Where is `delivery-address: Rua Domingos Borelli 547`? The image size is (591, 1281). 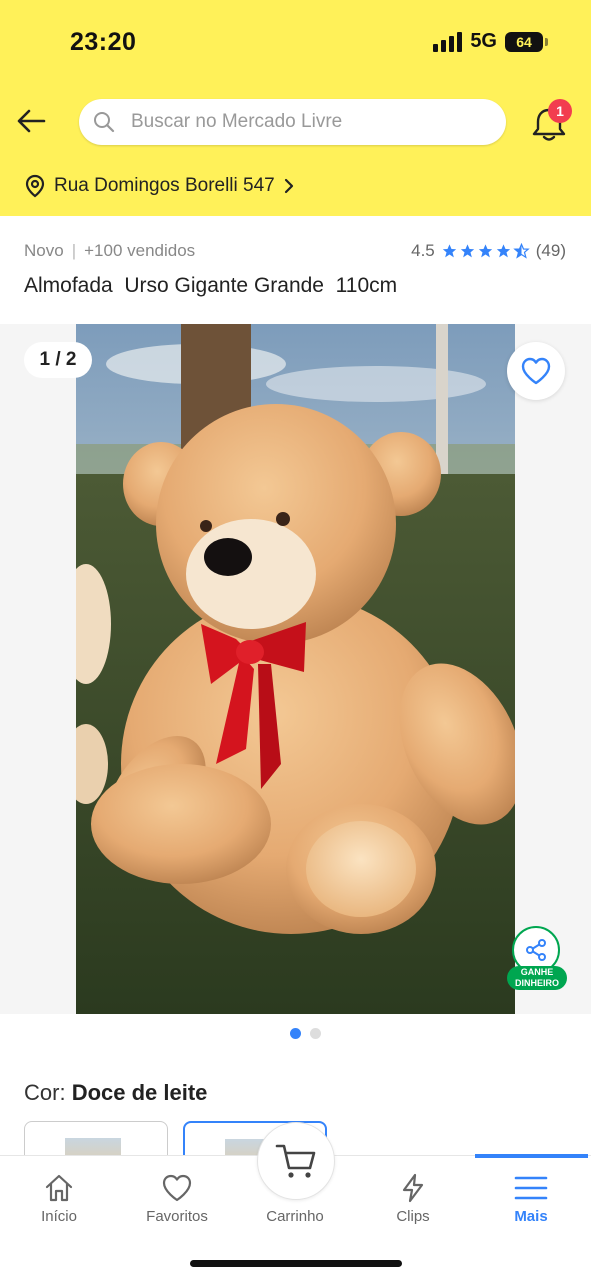 delivery-address: Rua Domingos Borelli 547 is located at coordinates (159, 186).